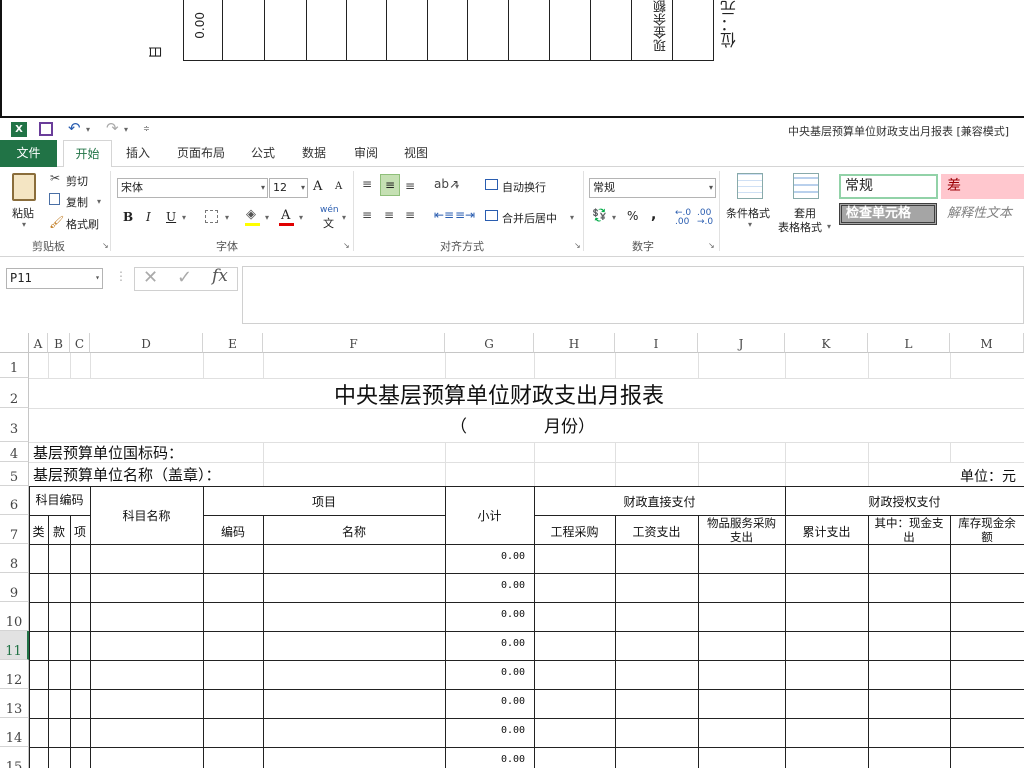 The width and height of the screenshot is (1024, 768). Describe the element at coordinates (888, 214) in the screenshot. I see `style-check-cell: 检查单元格` at that location.